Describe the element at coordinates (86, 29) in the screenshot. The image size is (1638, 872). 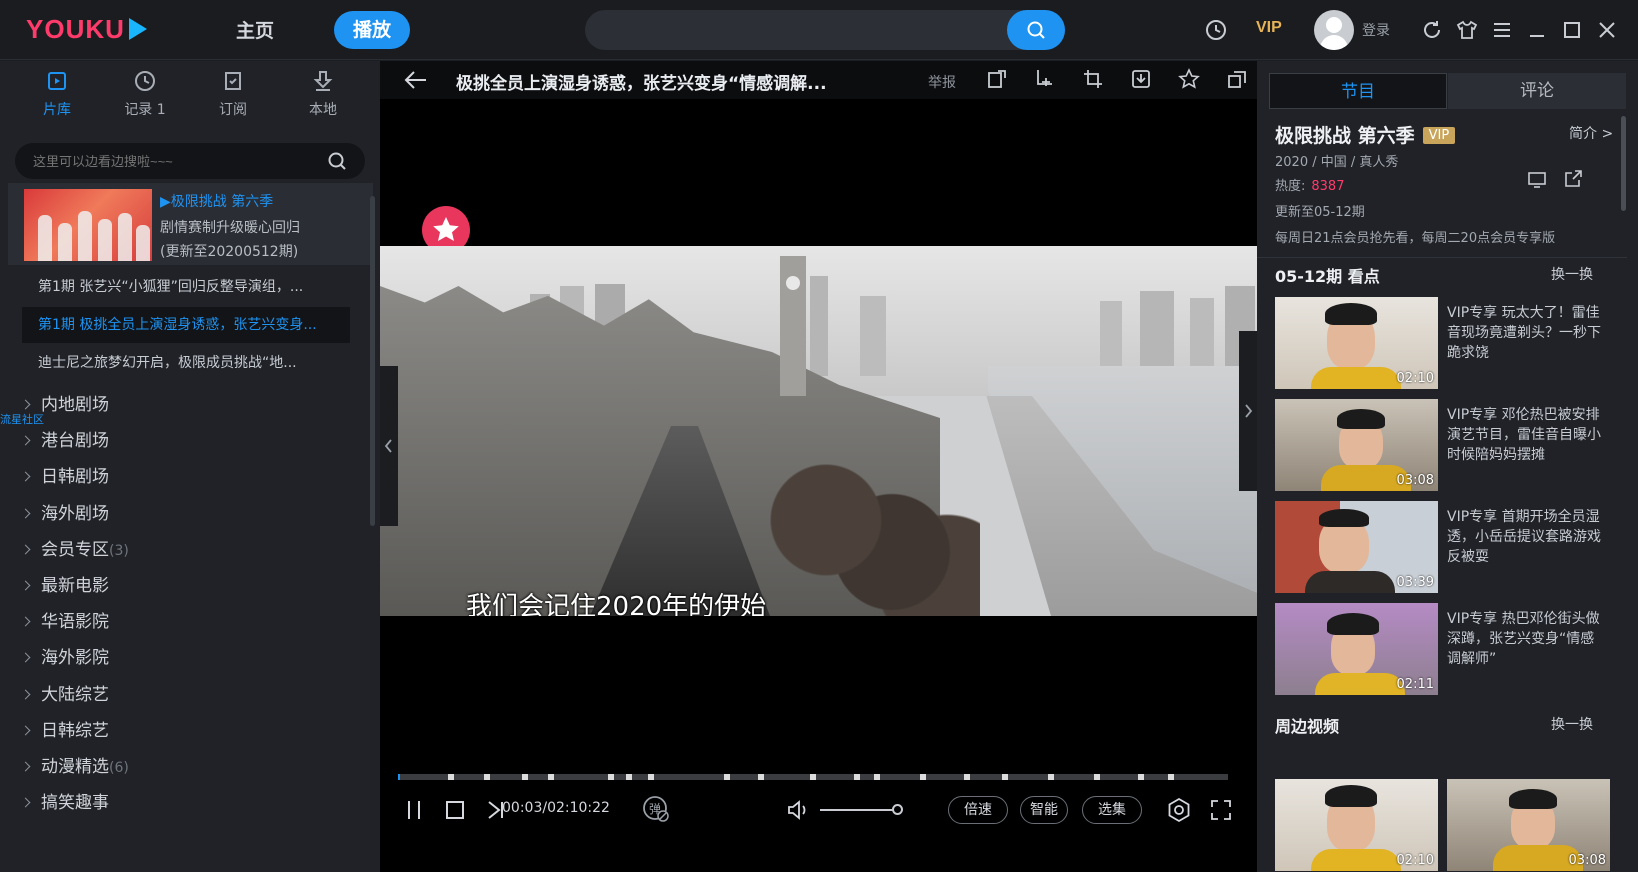
I see `youku-logo: YOUKU` at that location.